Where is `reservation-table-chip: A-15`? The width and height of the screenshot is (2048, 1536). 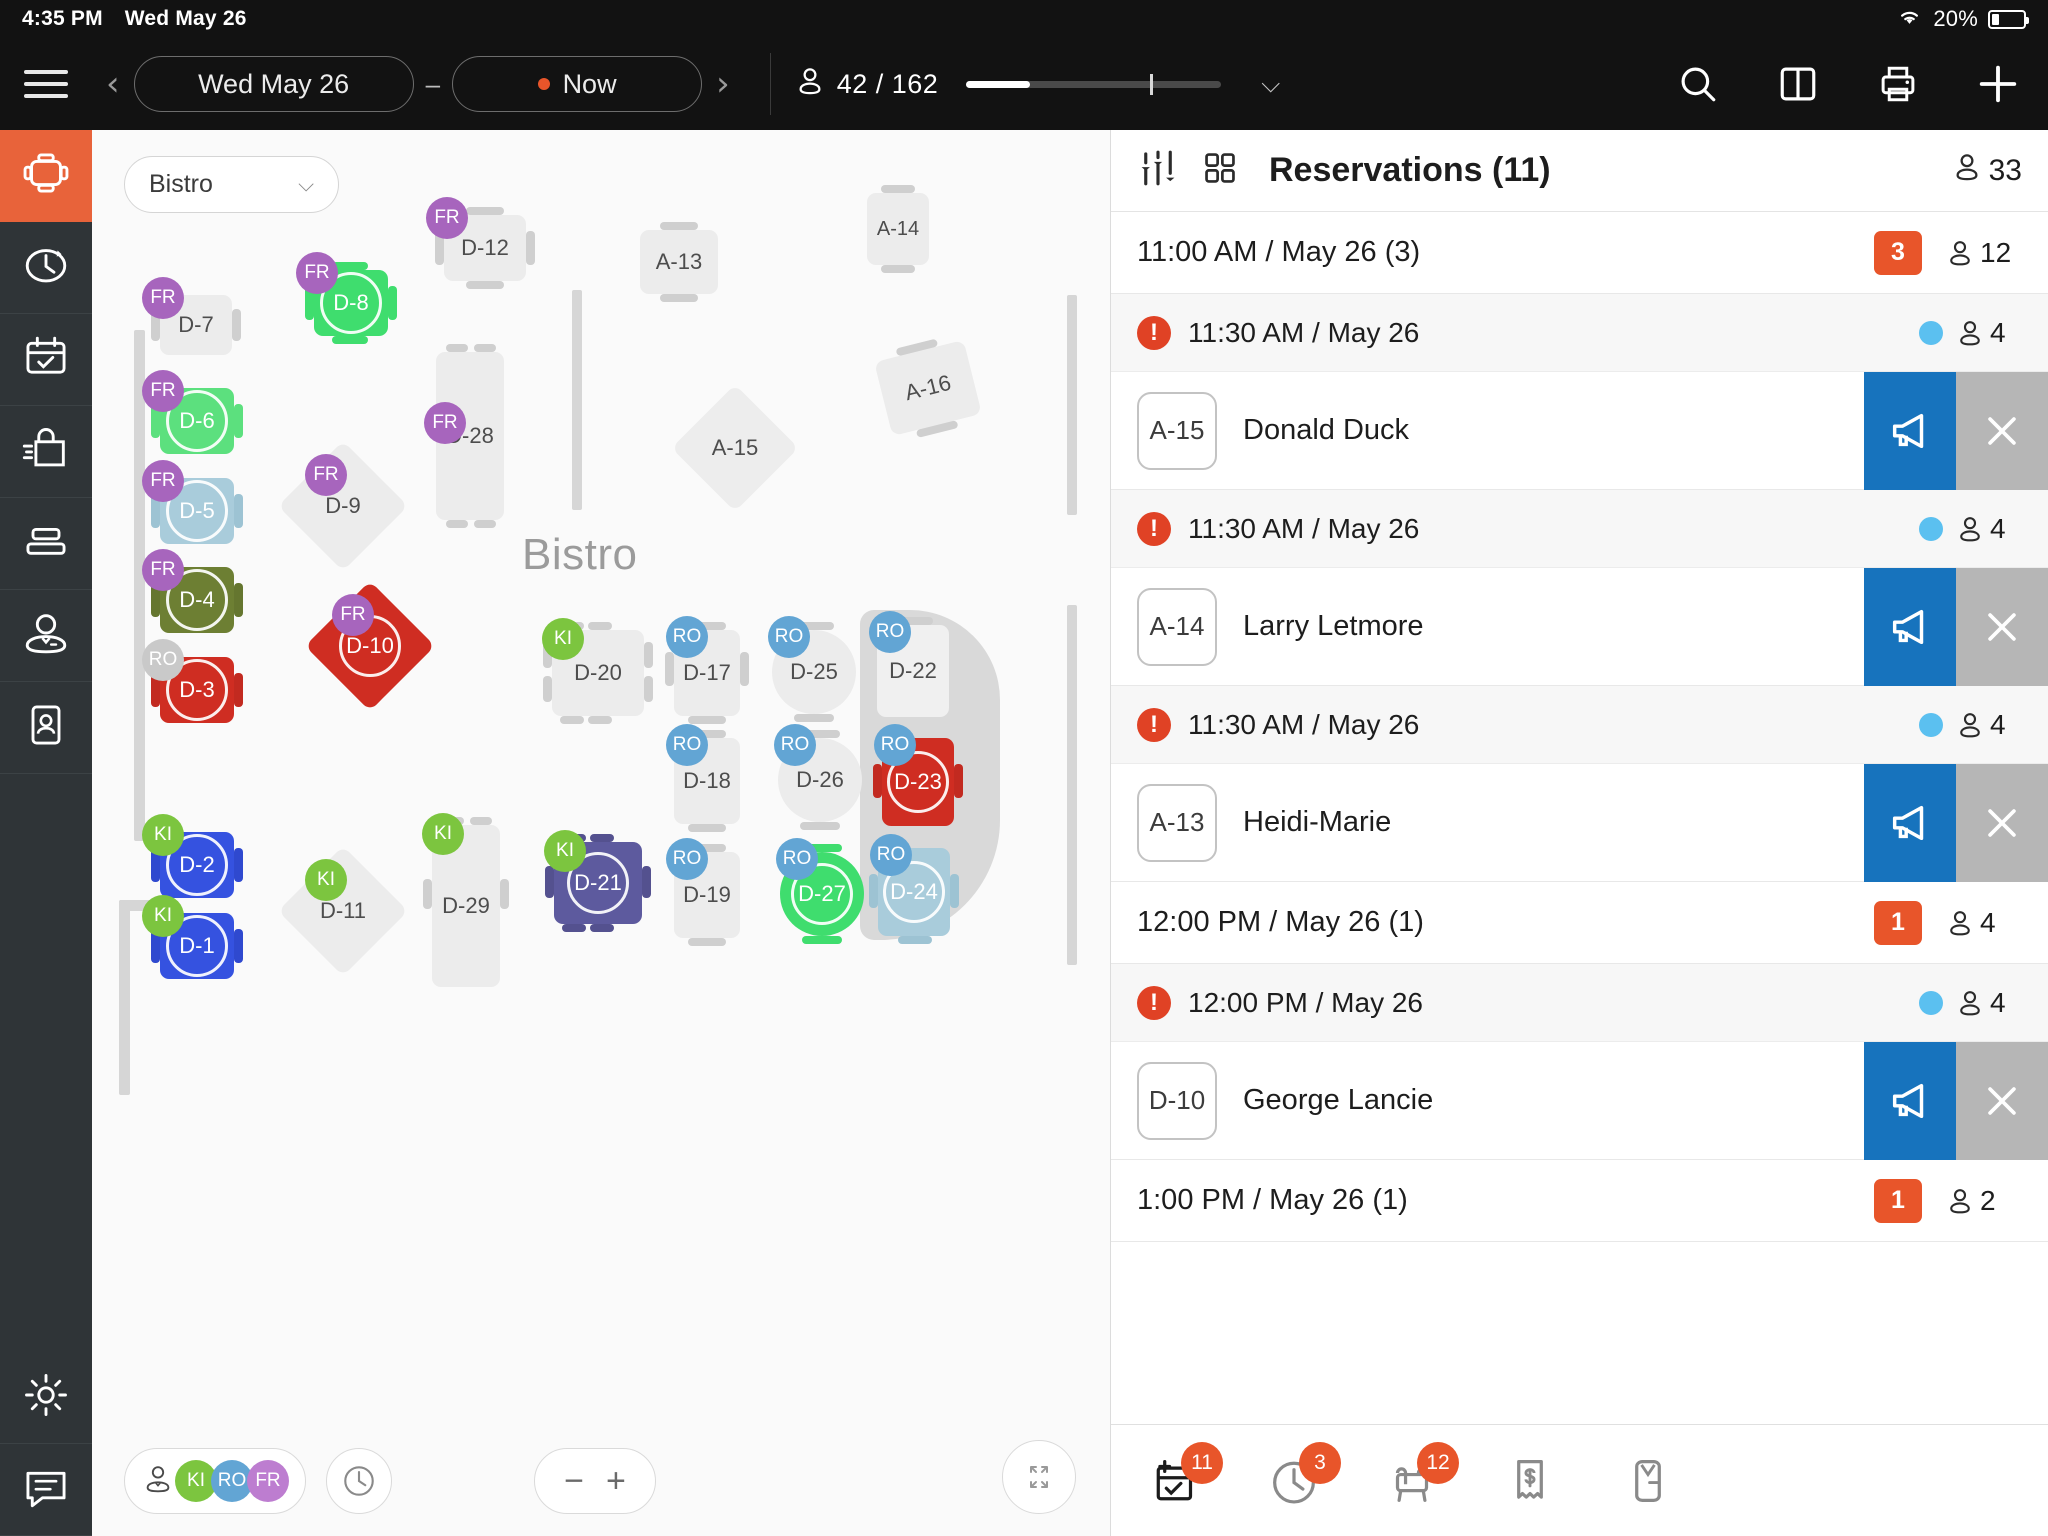 reservation-table-chip: A-15 is located at coordinates (1177, 430).